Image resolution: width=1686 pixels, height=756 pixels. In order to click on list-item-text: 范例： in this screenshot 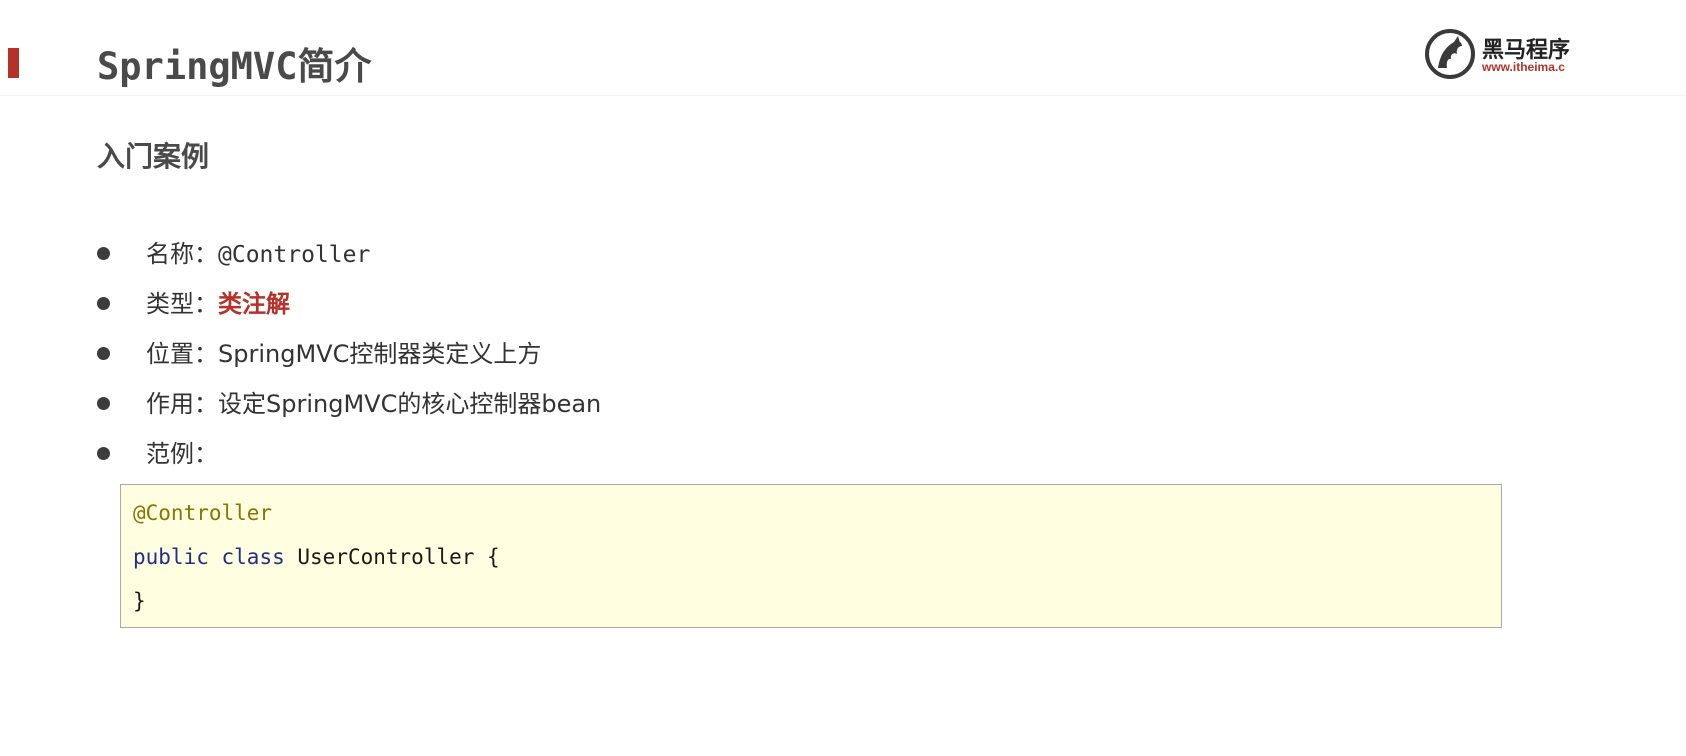, I will do `click(182, 451)`.